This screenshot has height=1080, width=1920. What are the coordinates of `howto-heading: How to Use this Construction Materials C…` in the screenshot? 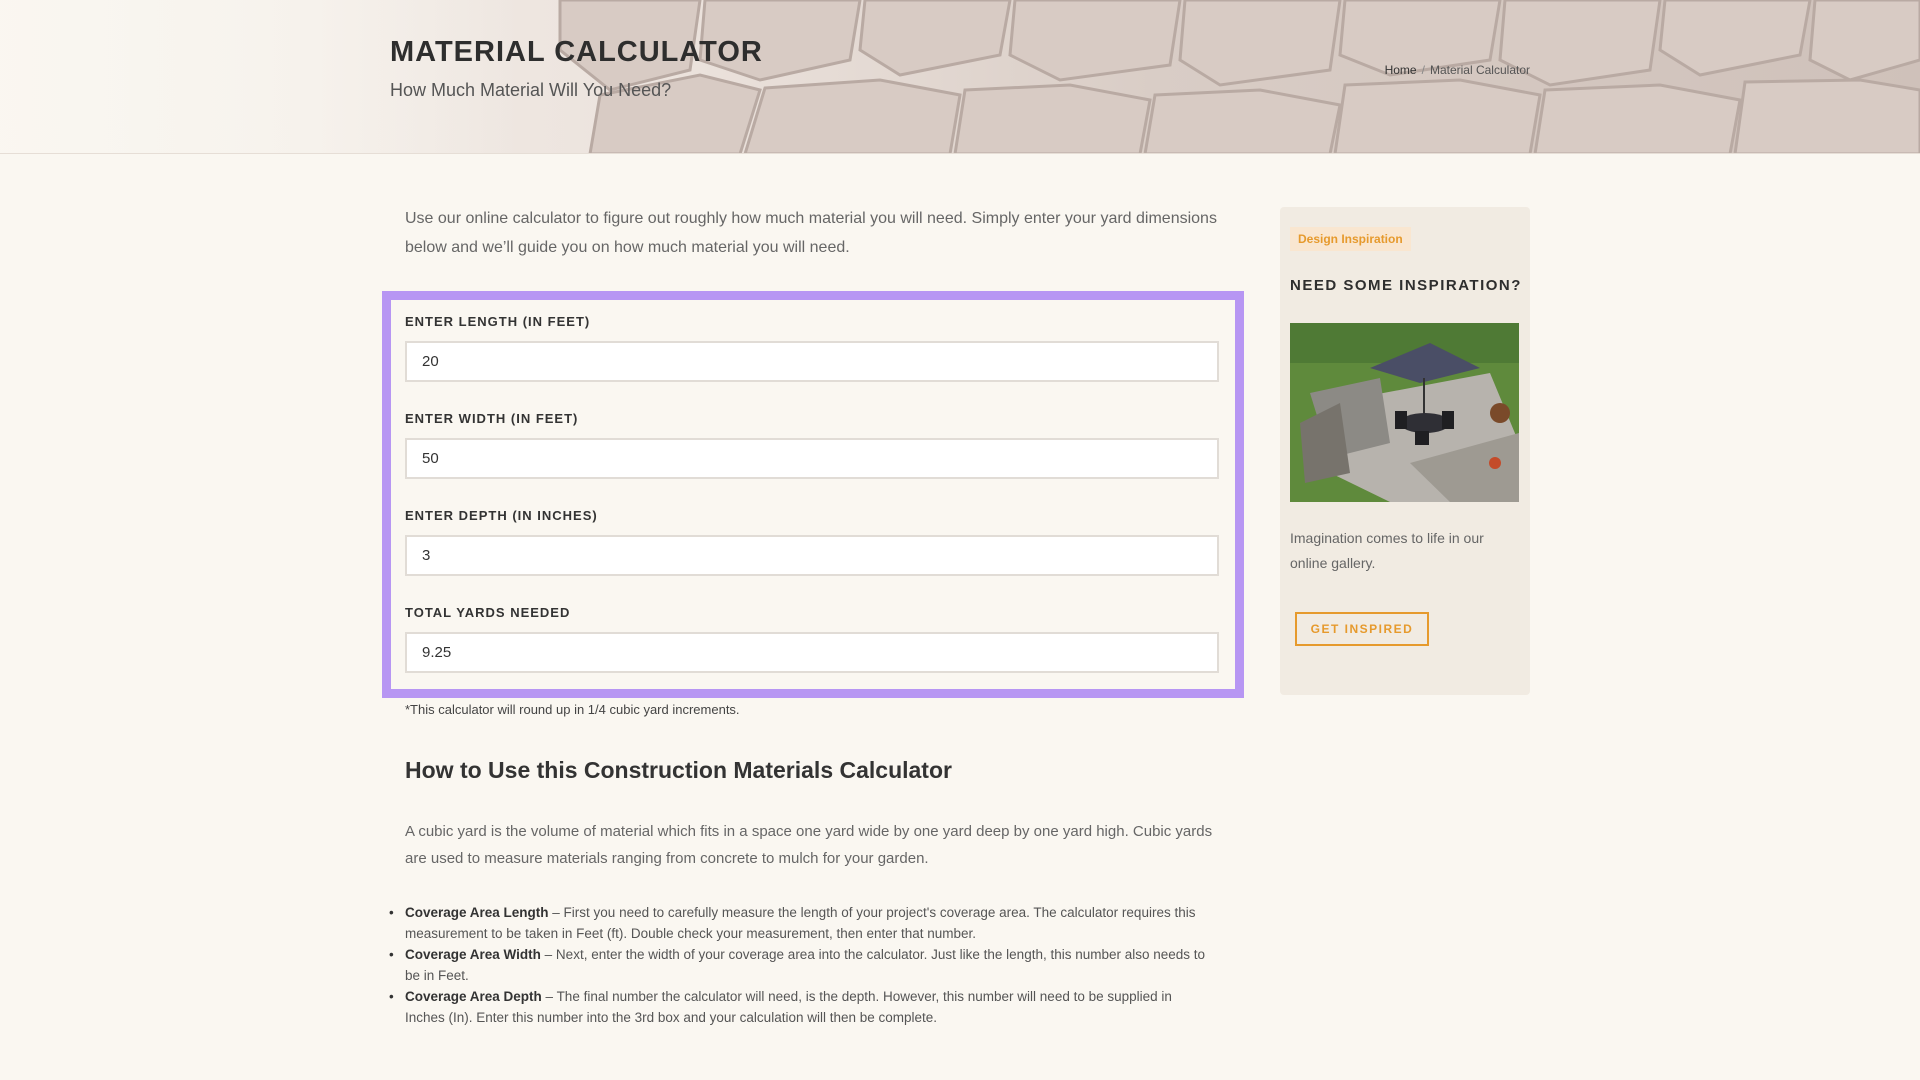 It's located at (678, 770).